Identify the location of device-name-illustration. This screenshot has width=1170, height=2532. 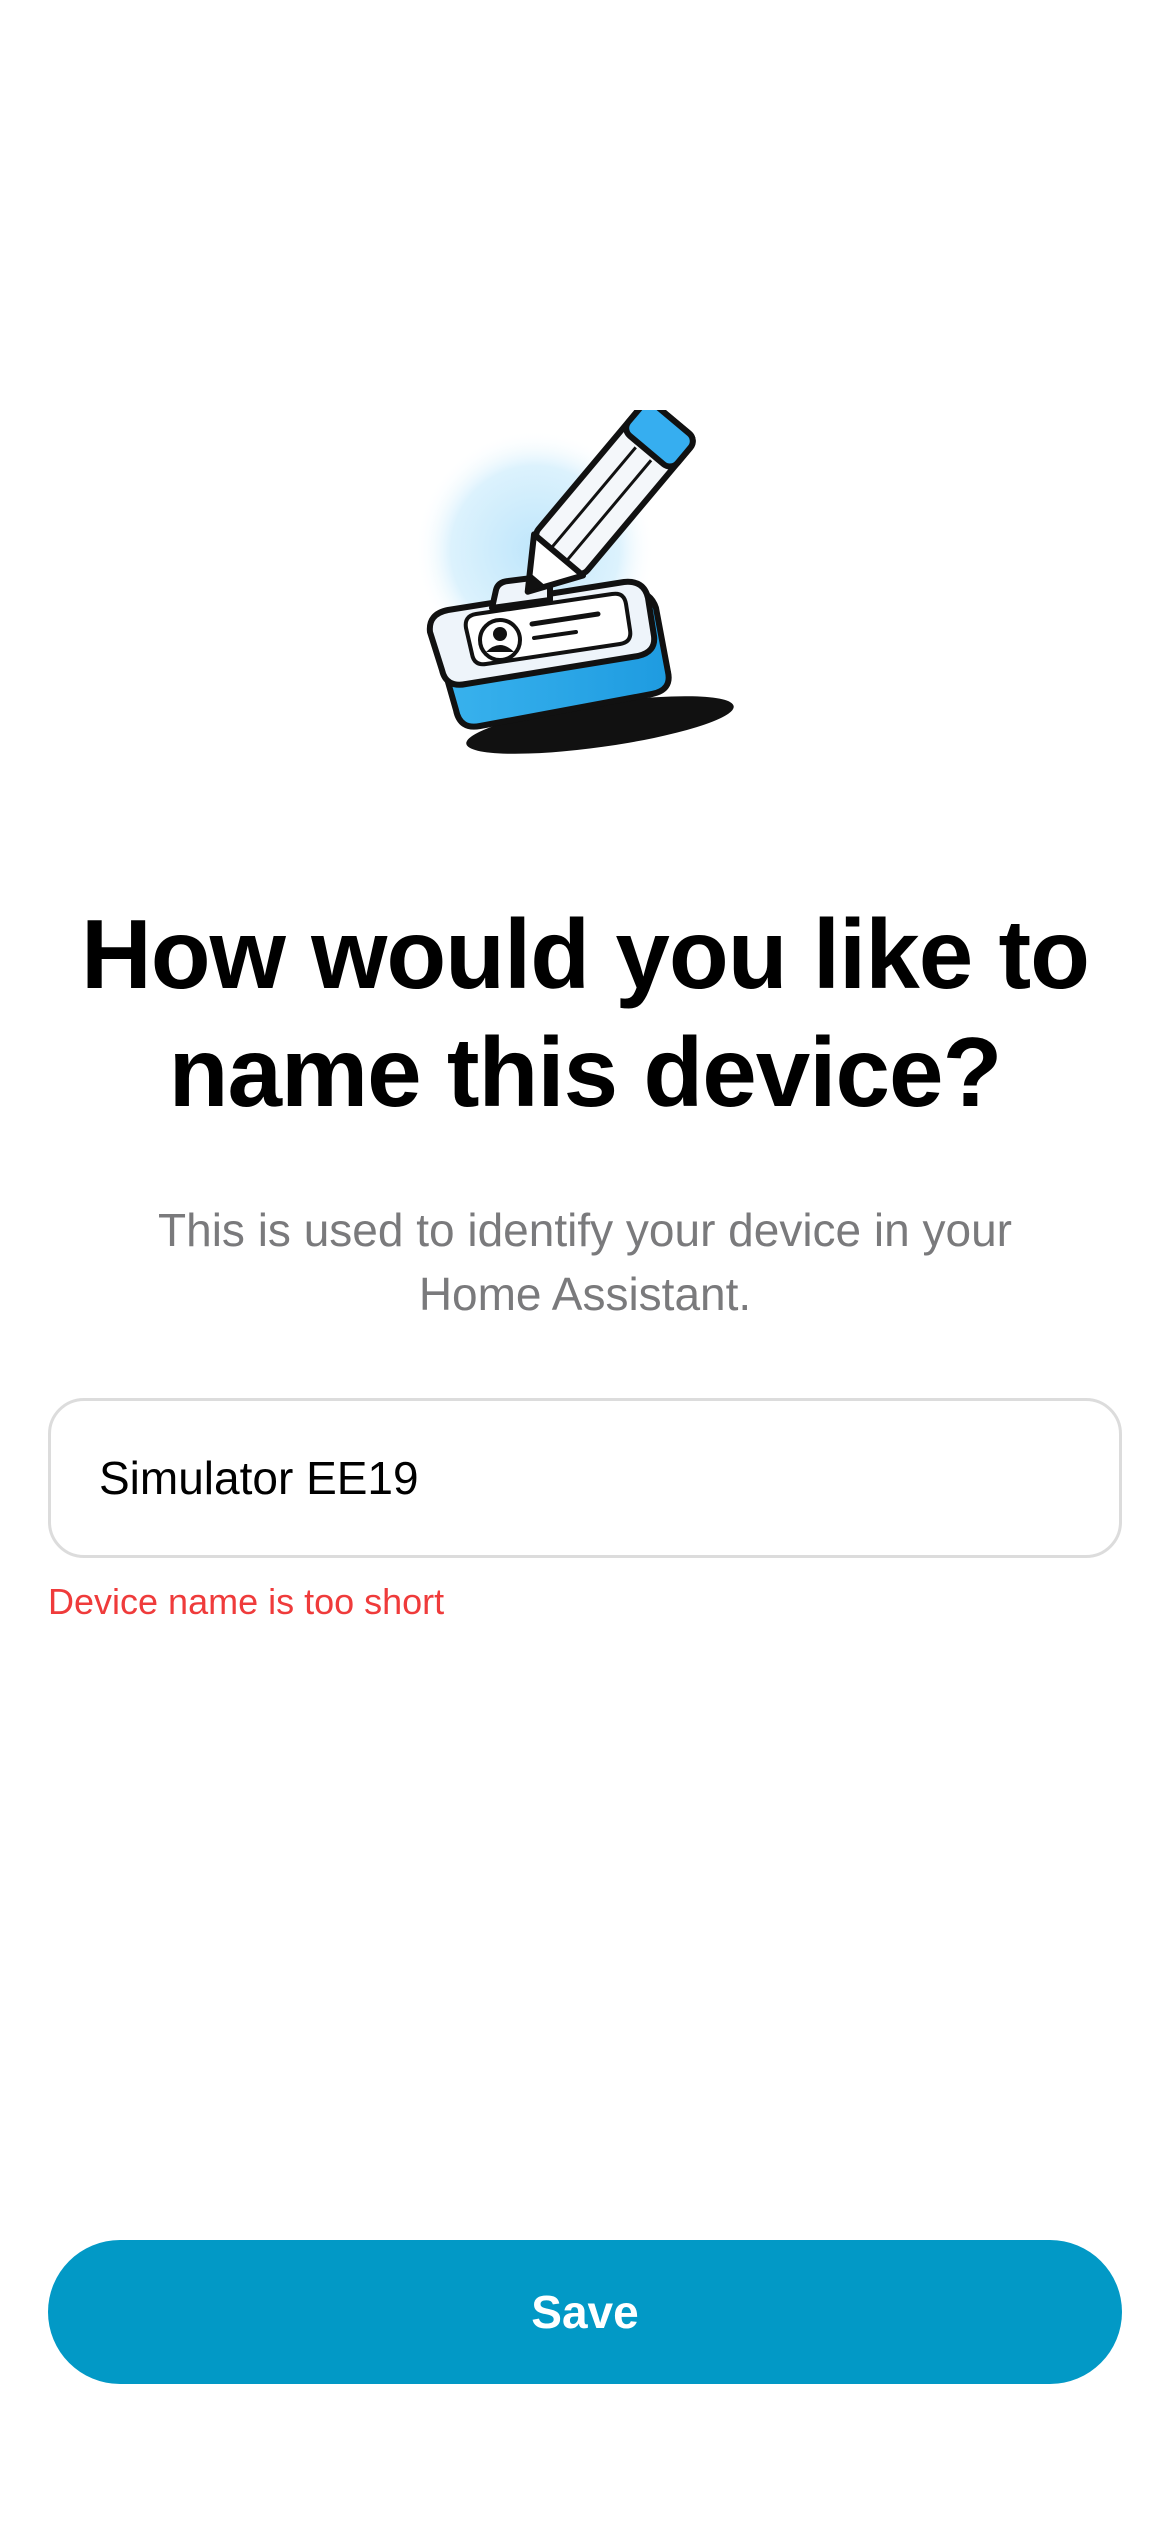
(585, 595).